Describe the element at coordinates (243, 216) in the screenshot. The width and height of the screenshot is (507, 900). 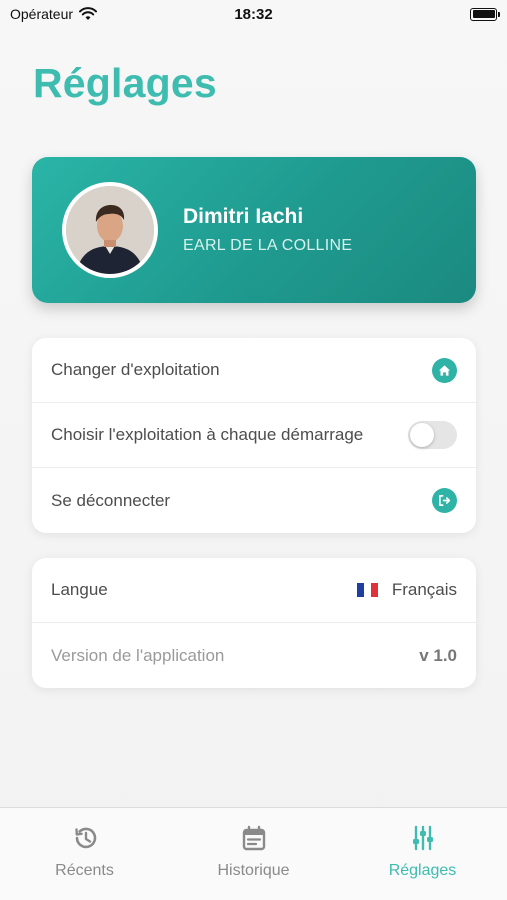
I see `profile-name: Dimitri Iachi` at that location.